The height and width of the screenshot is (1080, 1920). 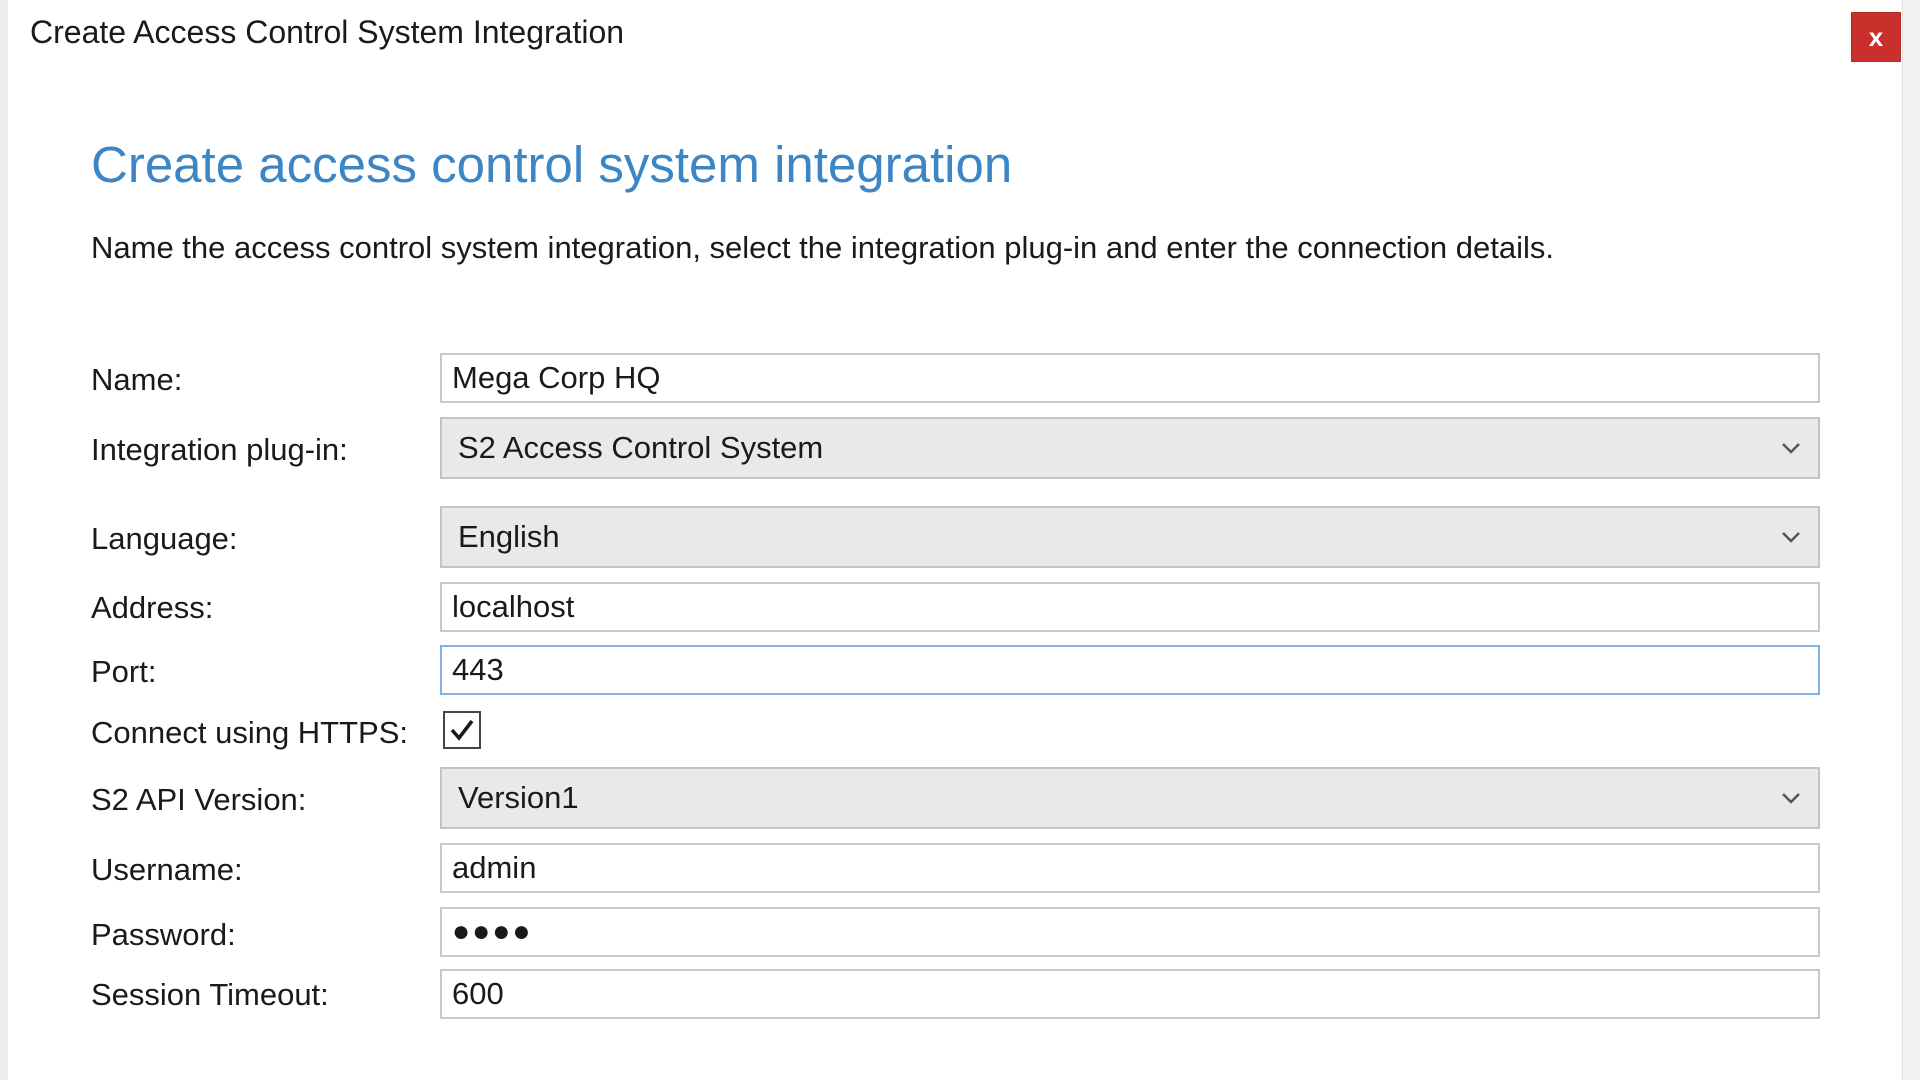 What do you see at coordinates (1130, 607) in the screenshot?
I see `address-input: localhost` at bounding box center [1130, 607].